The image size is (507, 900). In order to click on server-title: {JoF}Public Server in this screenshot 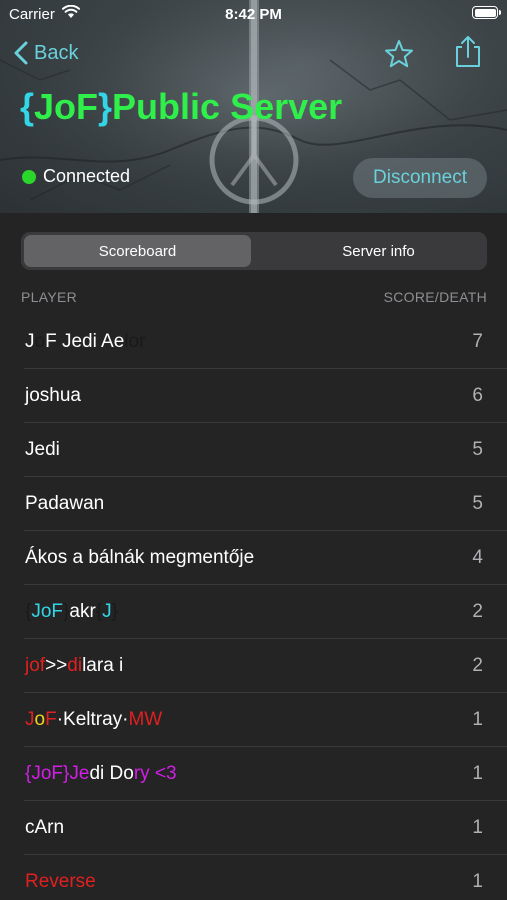, I will do `click(181, 107)`.